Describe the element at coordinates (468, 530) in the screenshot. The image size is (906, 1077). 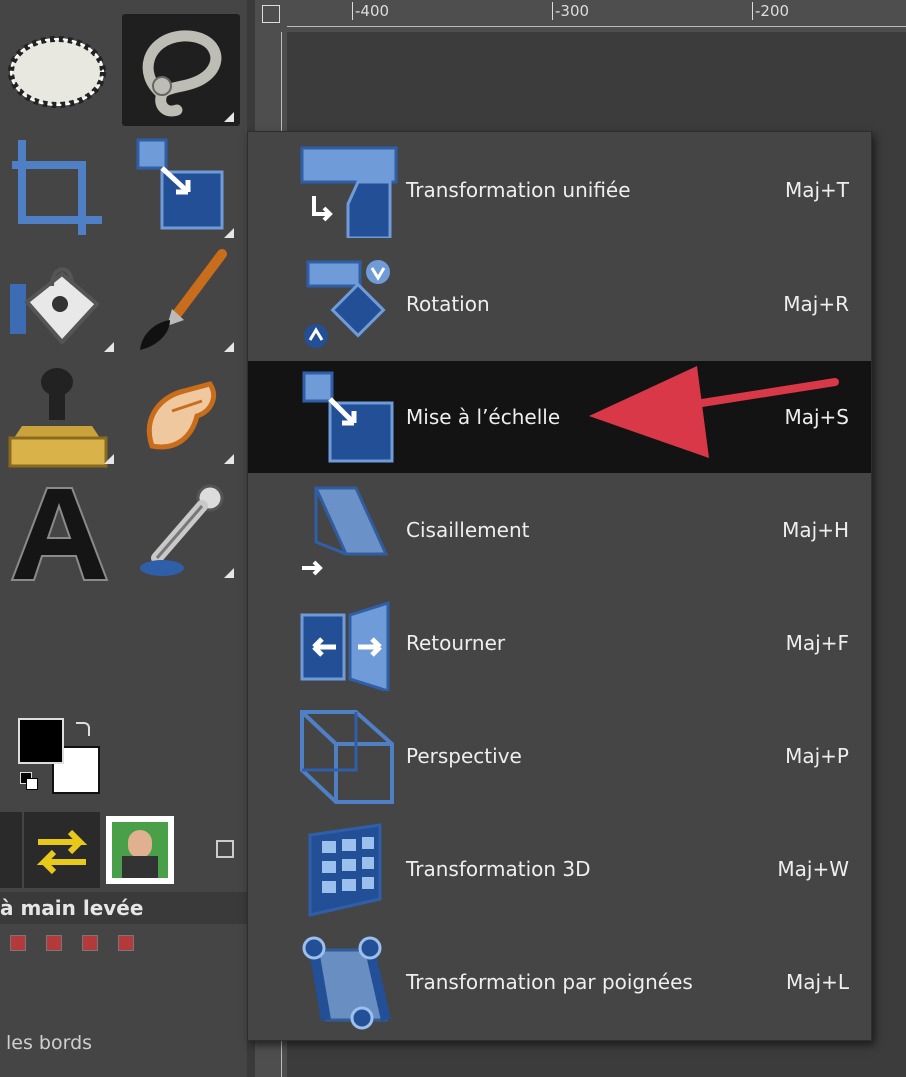
I see `menu-item-label: Cisaillement` at that location.